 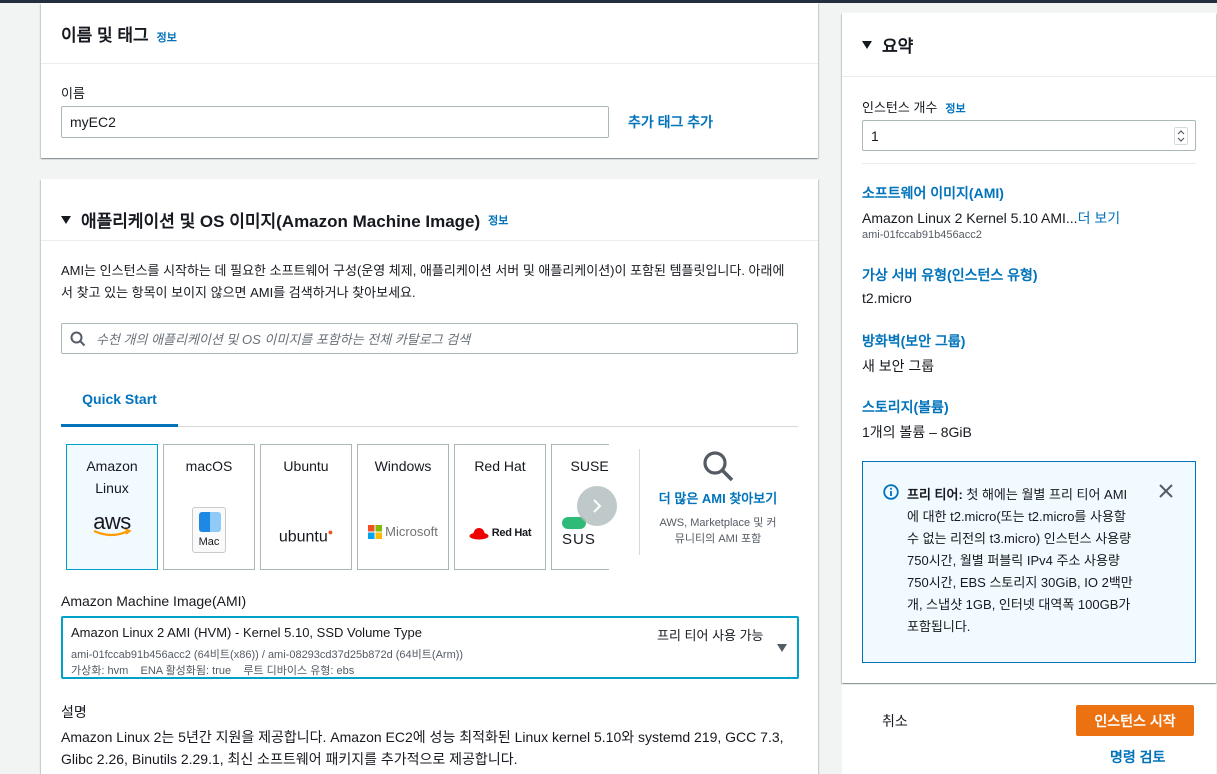 What do you see at coordinates (500, 466) in the screenshot?
I see `os-option-label: Red Hat` at bounding box center [500, 466].